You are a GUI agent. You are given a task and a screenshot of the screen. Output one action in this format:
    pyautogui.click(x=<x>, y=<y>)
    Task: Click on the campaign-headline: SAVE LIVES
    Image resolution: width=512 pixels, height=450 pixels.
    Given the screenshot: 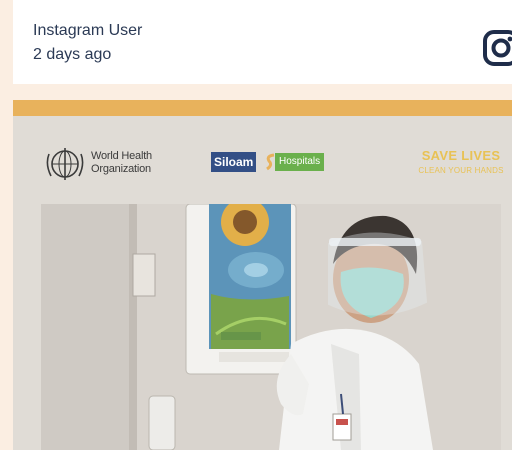 What is the action you would take?
    pyautogui.click(x=461, y=155)
    